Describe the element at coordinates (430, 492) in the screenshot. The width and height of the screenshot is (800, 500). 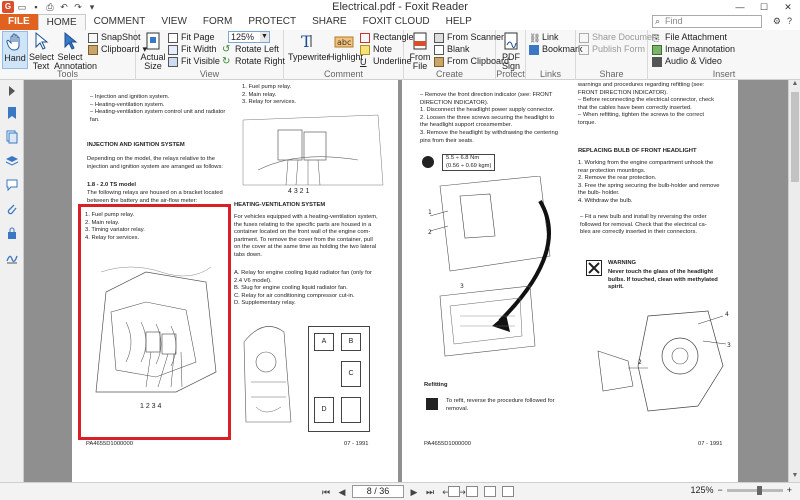
I see `last-page-icon: ⏭` at that location.